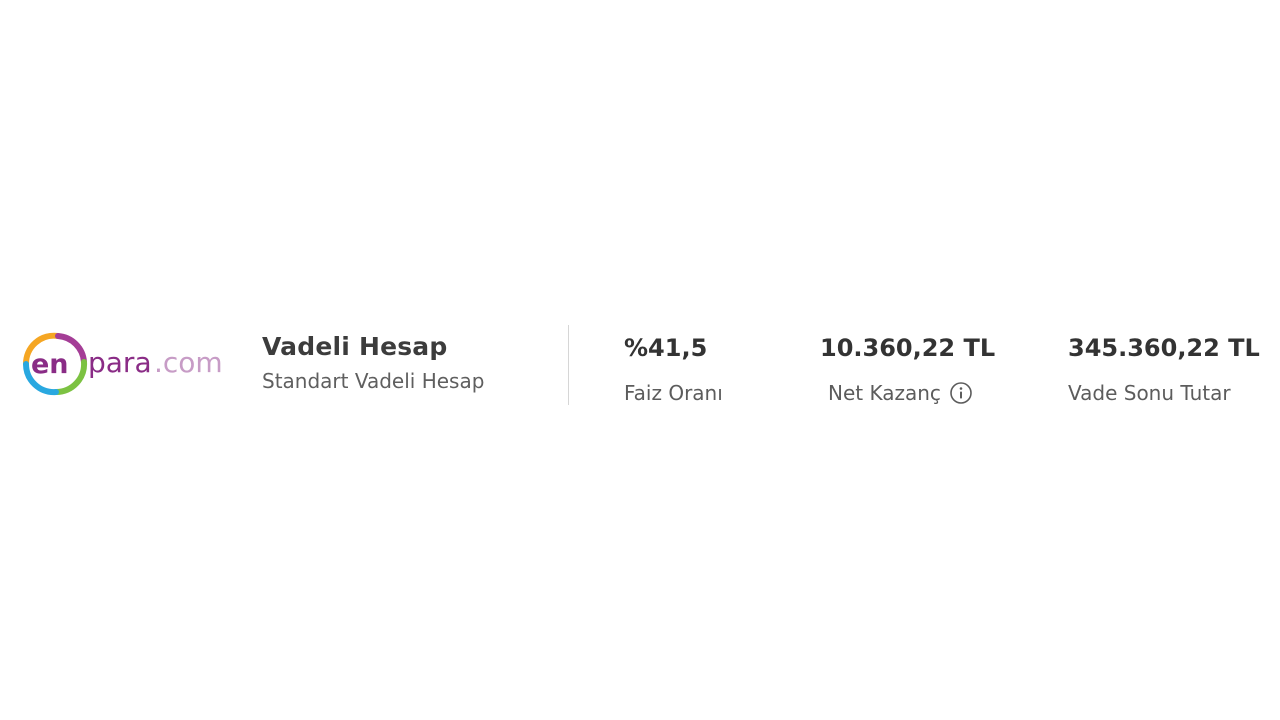  I want to click on stat-maturity-total: 345.360,22 TL Vade Sonu Tutar, so click(1164, 369).